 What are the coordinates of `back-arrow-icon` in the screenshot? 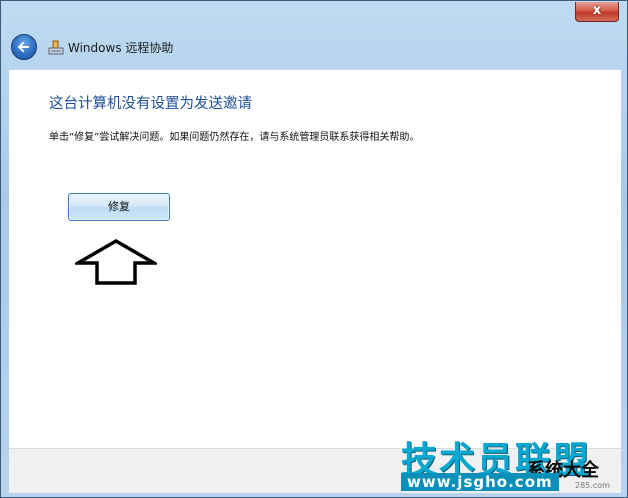 It's located at (23, 47).